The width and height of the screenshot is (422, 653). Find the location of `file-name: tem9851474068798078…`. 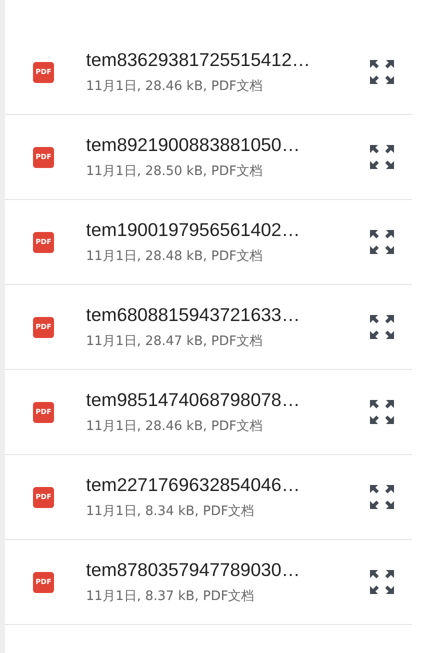

file-name: tem9851474068798078… is located at coordinates (227, 400).